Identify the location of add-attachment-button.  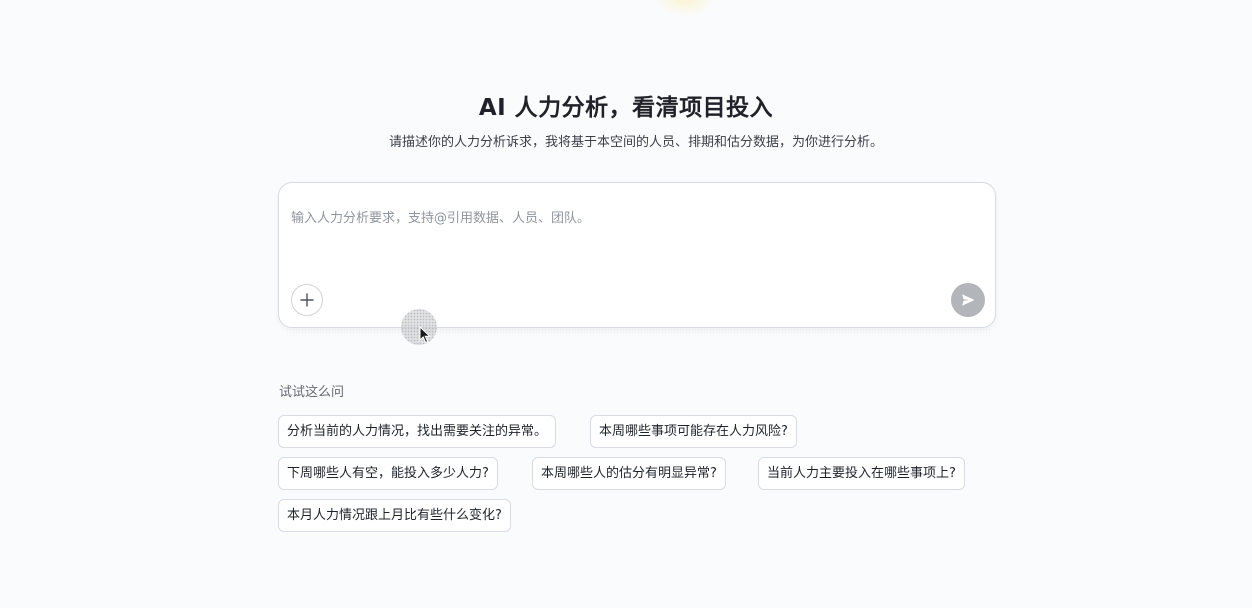
(307, 300).